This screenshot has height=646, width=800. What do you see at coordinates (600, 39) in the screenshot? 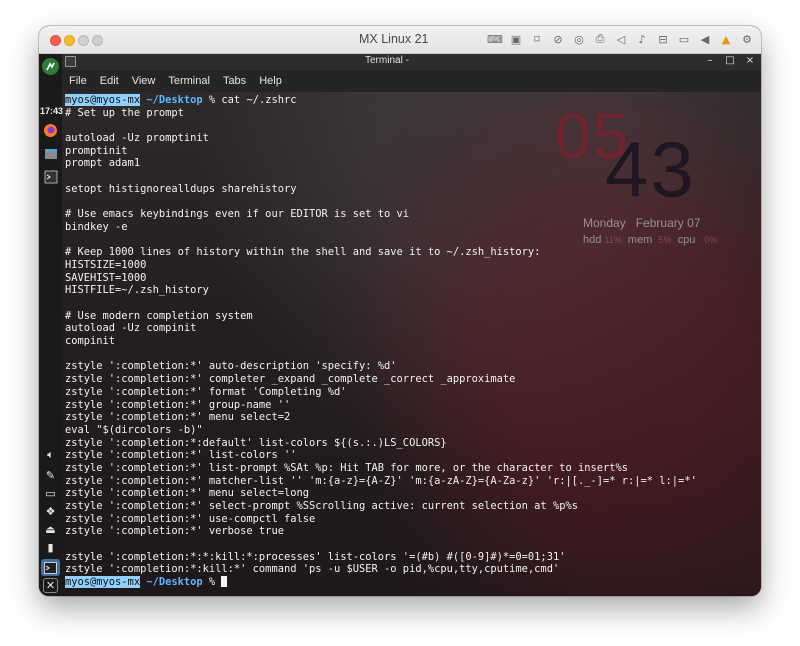
I see `printer-icon: ⎙` at bounding box center [600, 39].